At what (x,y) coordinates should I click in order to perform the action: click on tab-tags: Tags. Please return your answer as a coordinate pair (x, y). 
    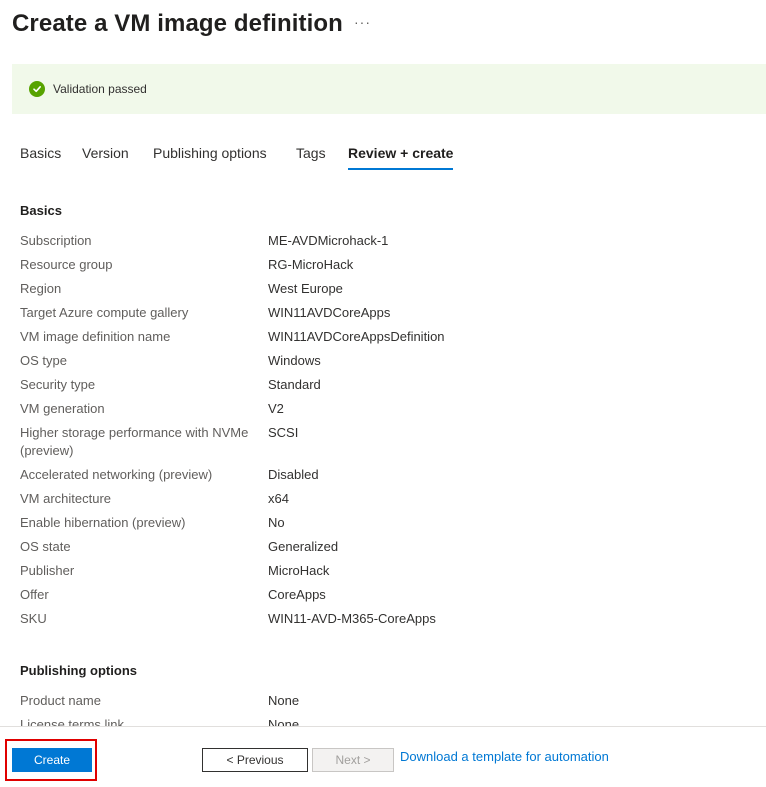
    Looking at the image, I should click on (311, 155).